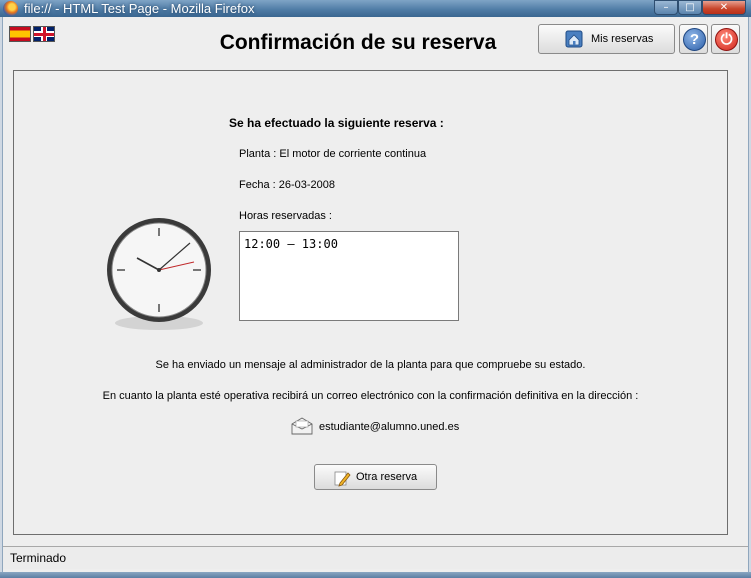 This screenshot has height=578, width=751. I want to click on help-icon: ?, so click(694, 39).